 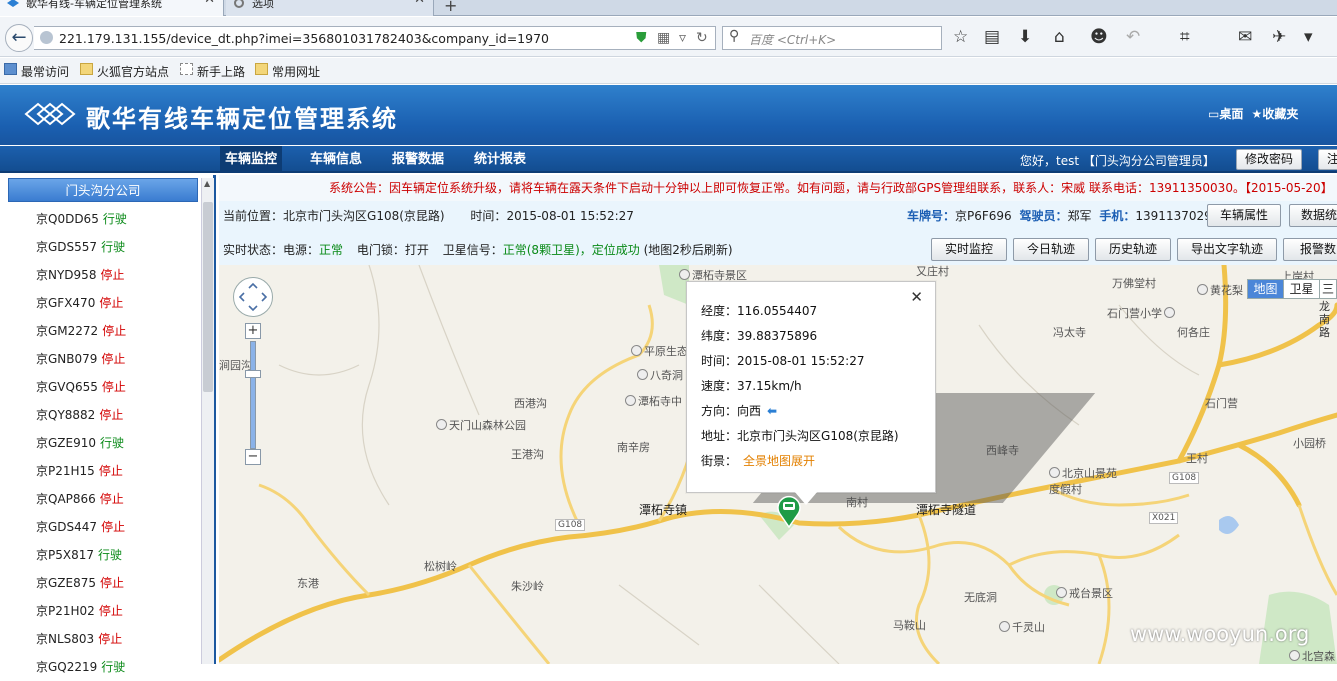 What do you see at coordinates (1244, 215) in the screenshot?
I see `vehicle-attributes-button: 车辆属性` at bounding box center [1244, 215].